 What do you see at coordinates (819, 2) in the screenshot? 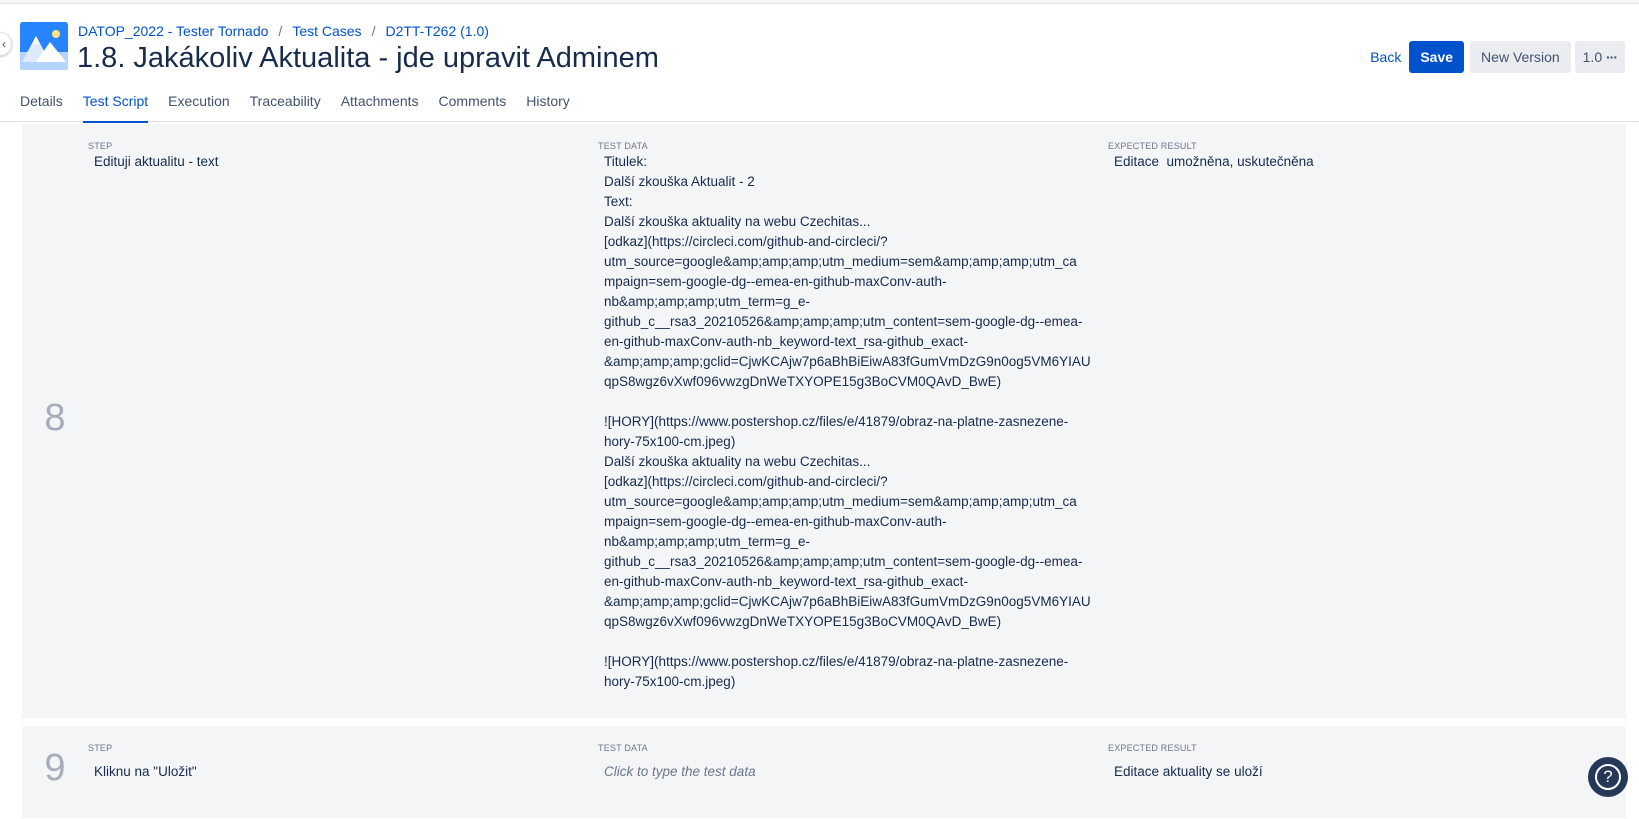
I see `top-border` at bounding box center [819, 2].